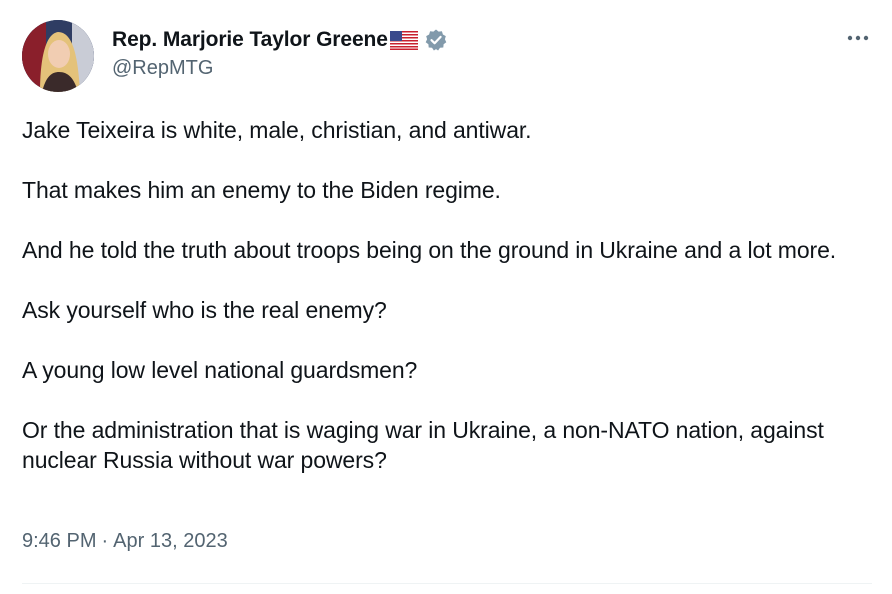  Describe the element at coordinates (58, 56) in the screenshot. I see `avatar` at that location.